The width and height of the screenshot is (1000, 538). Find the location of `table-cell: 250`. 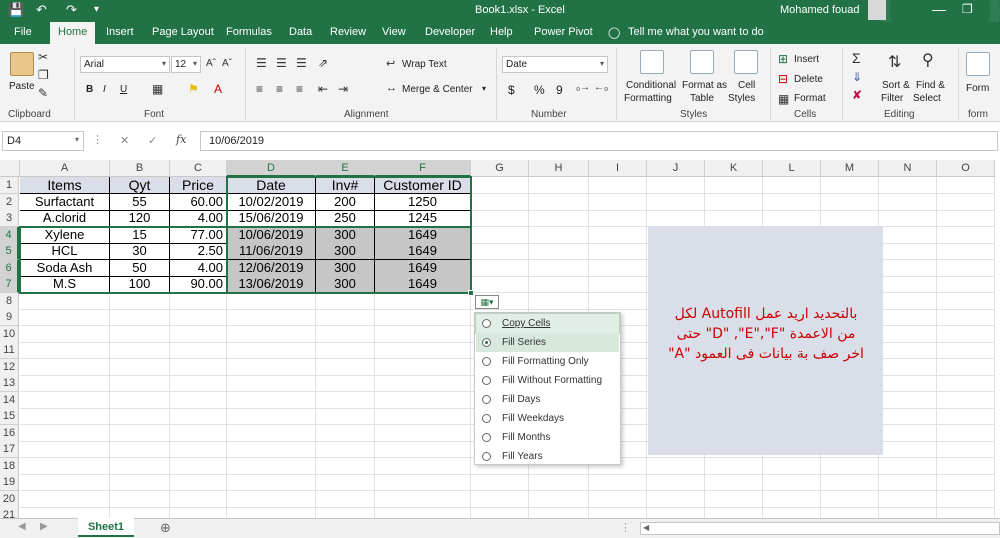

table-cell: 250 is located at coordinates (345, 218).